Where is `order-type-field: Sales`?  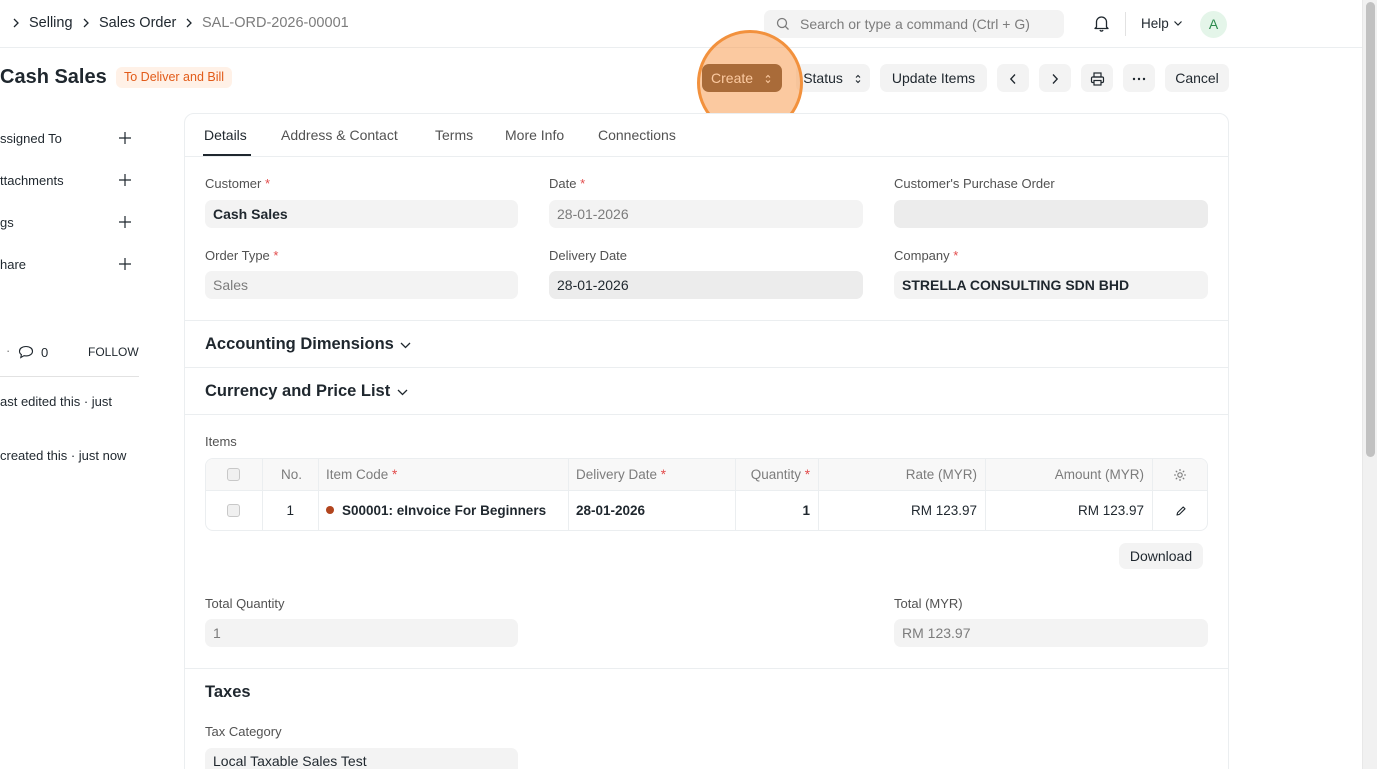 order-type-field: Sales is located at coordinates (361, 285).